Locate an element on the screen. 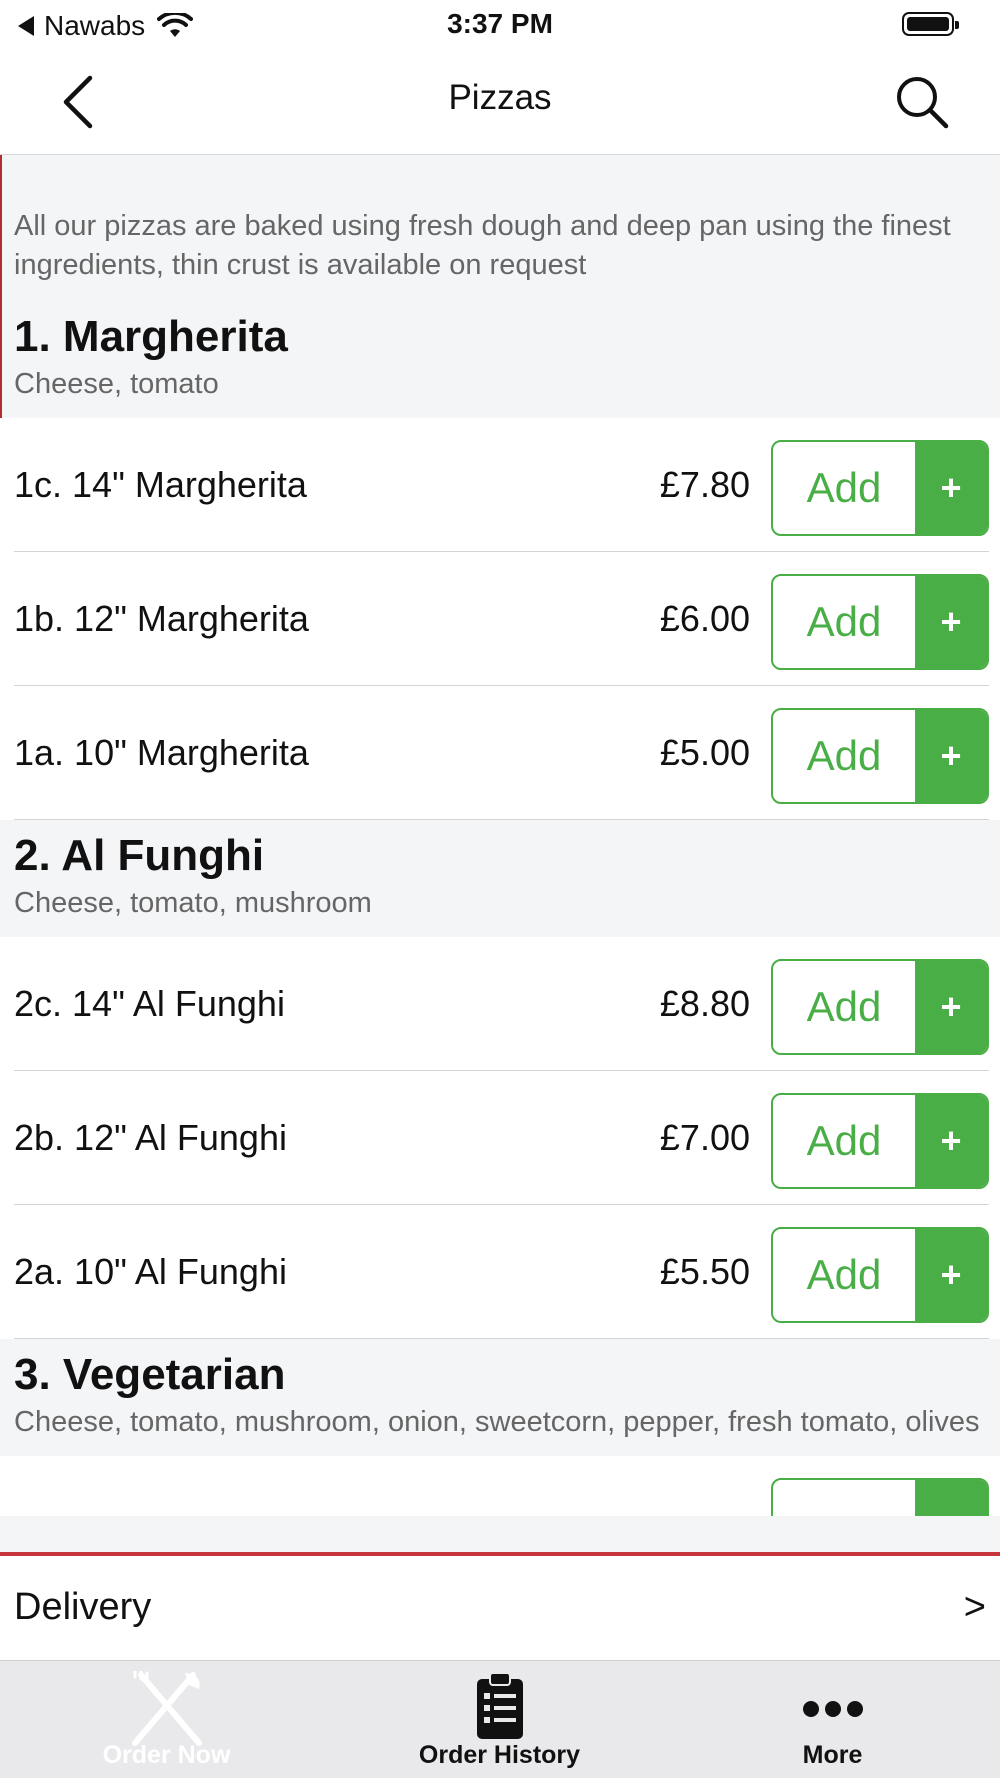 Image resolution: width=1000 pixels, height=1778 pixels. search-icon is located at coordinates (923, 103).